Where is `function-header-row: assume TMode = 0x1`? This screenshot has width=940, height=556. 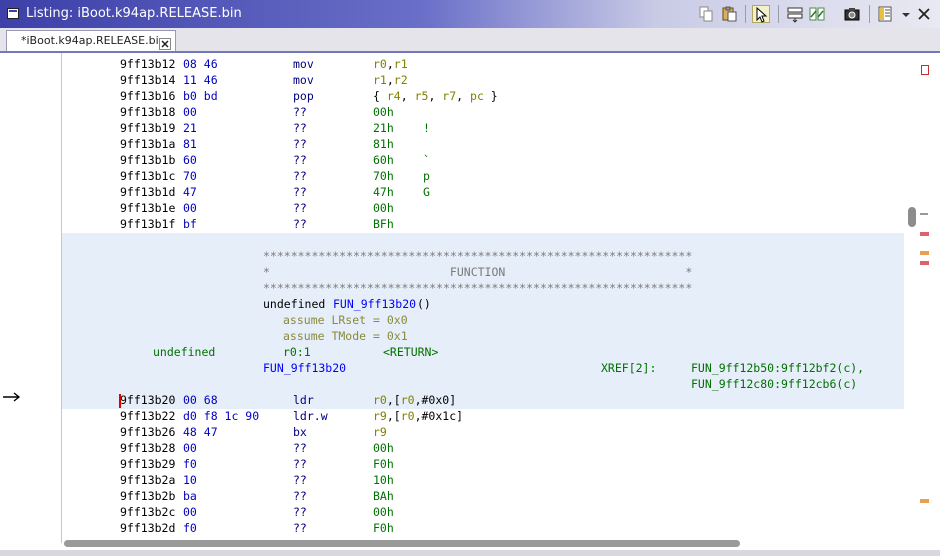 function-header-row: assume TMode = 0x1 is located at coordinates (483, 336).